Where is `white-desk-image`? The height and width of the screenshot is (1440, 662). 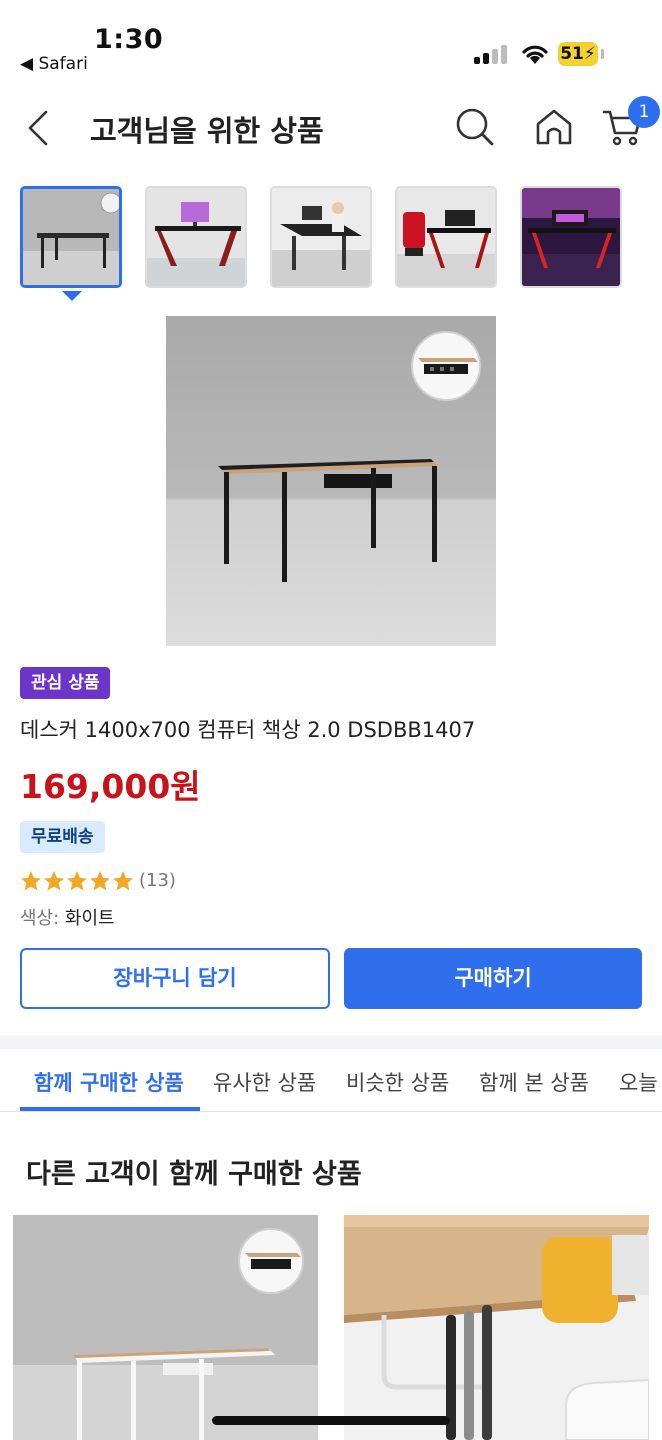
white-desk-image is located at coordinates (165, 1327).